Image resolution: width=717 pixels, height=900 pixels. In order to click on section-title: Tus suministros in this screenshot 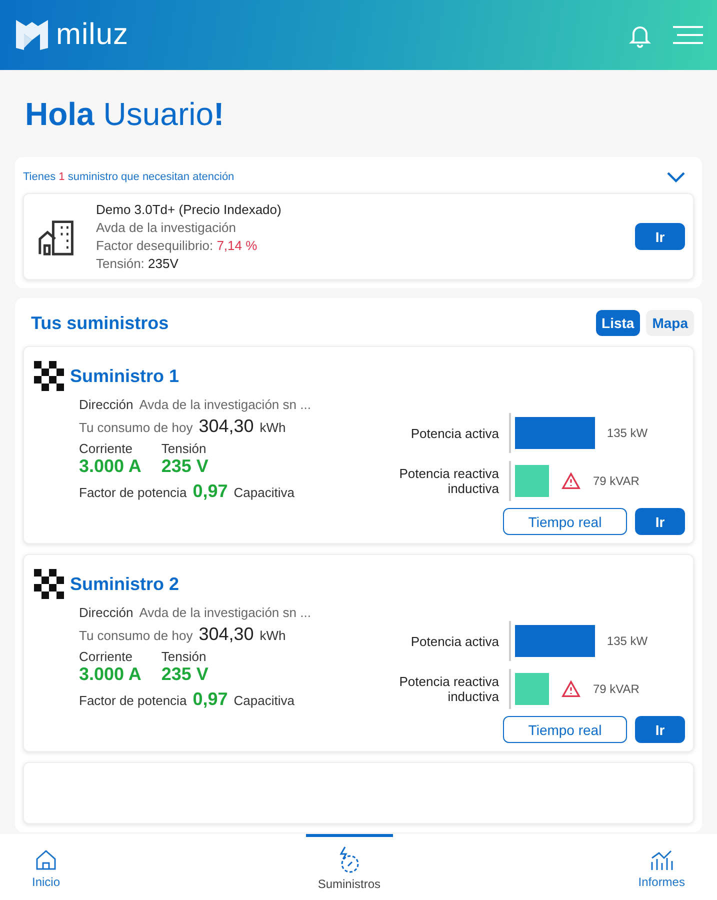, I will do `click(100, 323)`.